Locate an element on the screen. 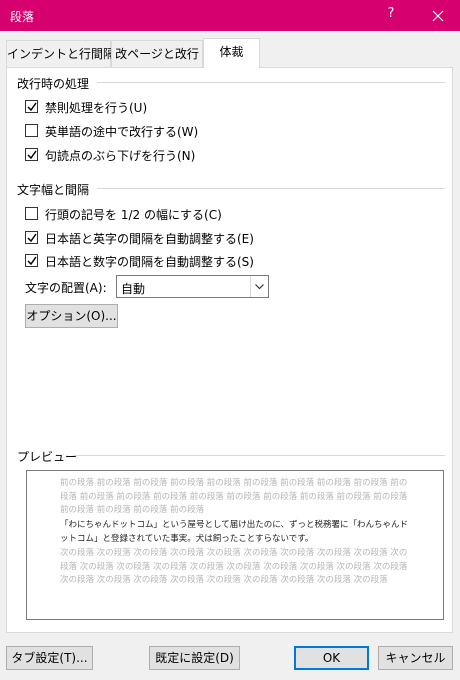 This screenshot has height=680, width=460. tab-line-page-breaks: 改ページと改行 is located at coordinates (157, 54).